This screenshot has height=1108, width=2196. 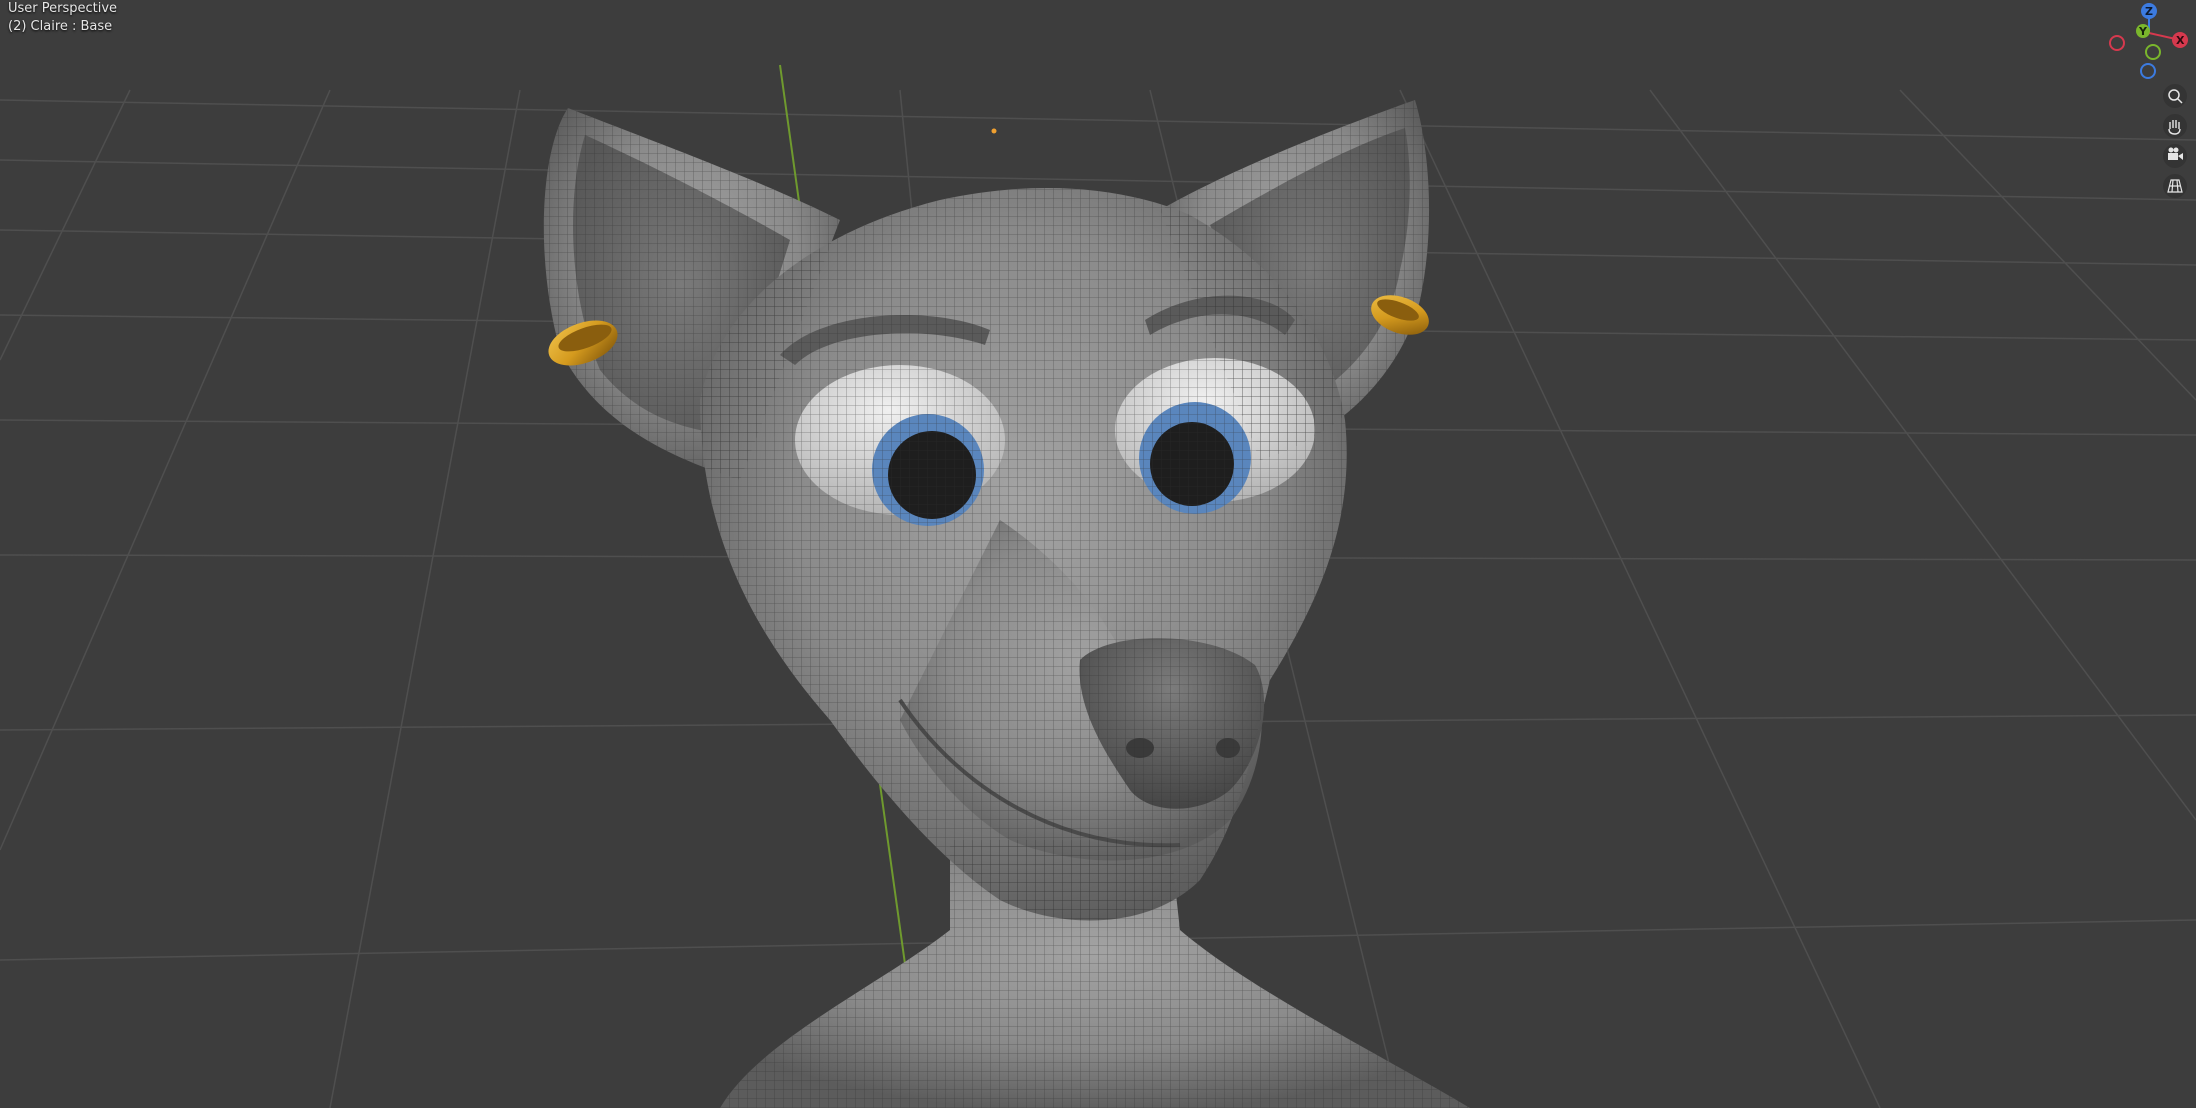 What do you see at coordinates (2148, 71) in the screenshot?
I see `gizmo-neg-z` at bounding box center [2148, 71].